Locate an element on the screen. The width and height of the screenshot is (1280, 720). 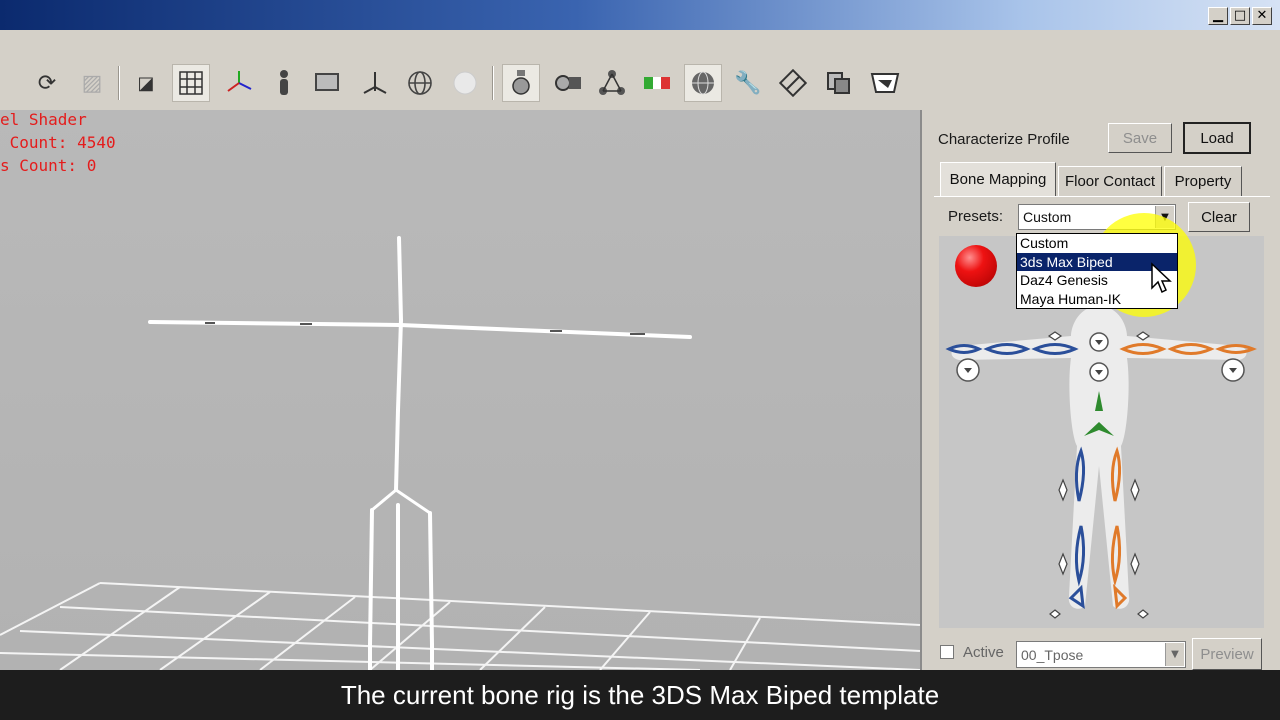
window-controls: ▁ □ ✕ is located at coordinates (1240, 16).